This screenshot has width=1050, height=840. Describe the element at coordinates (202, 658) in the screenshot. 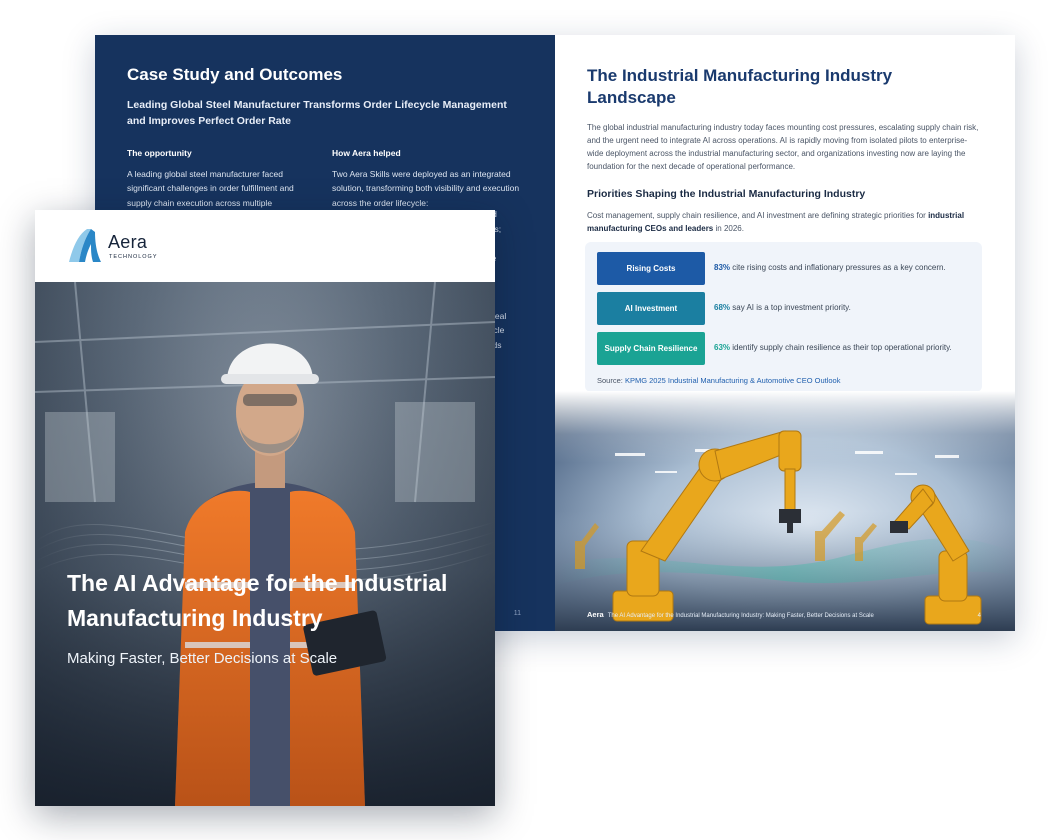

I see `cover-subtitle: Making Faster, Better Decisions at Scale` at that location.